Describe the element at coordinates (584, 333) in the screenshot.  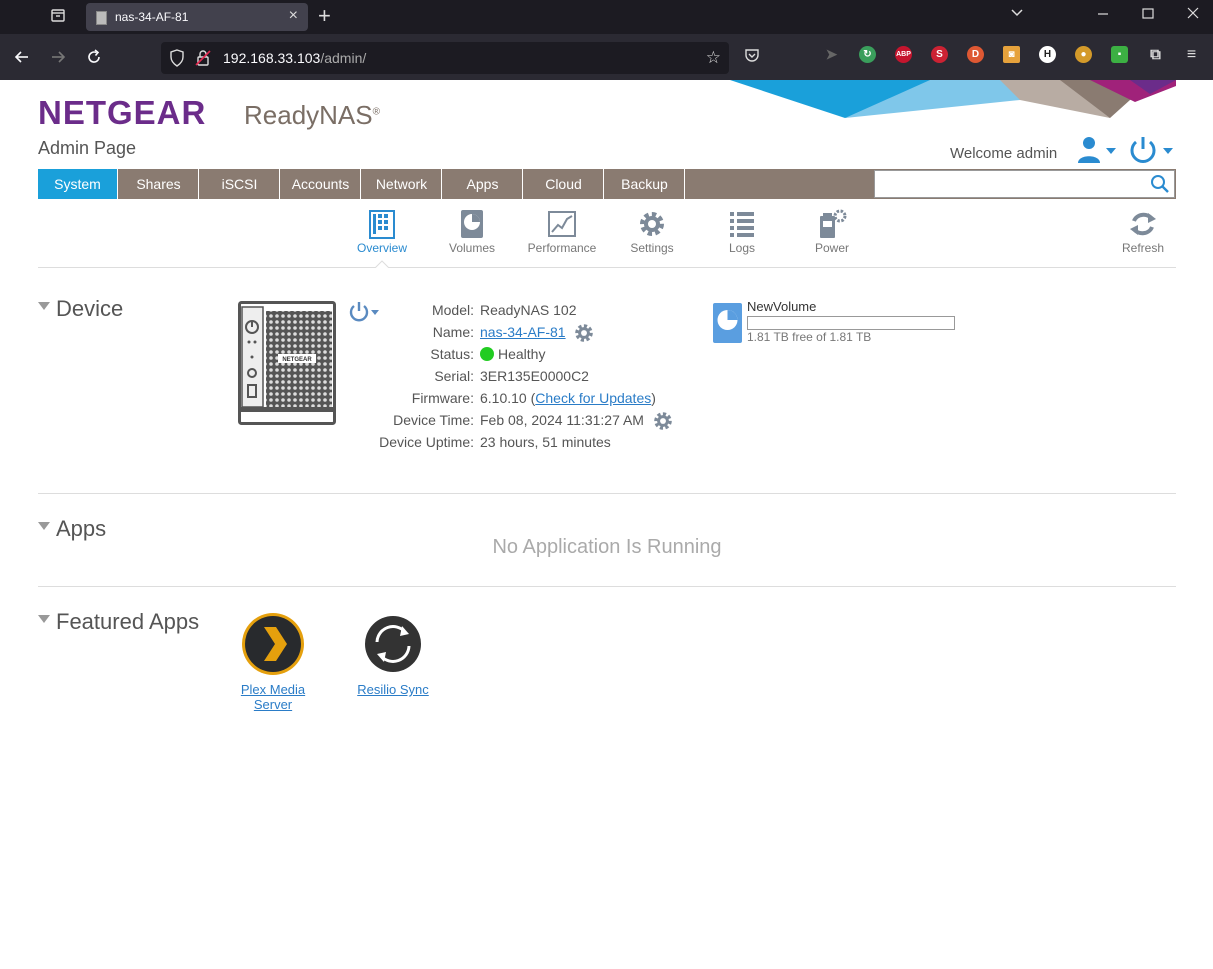
I see `name-gear-icon` at that location.